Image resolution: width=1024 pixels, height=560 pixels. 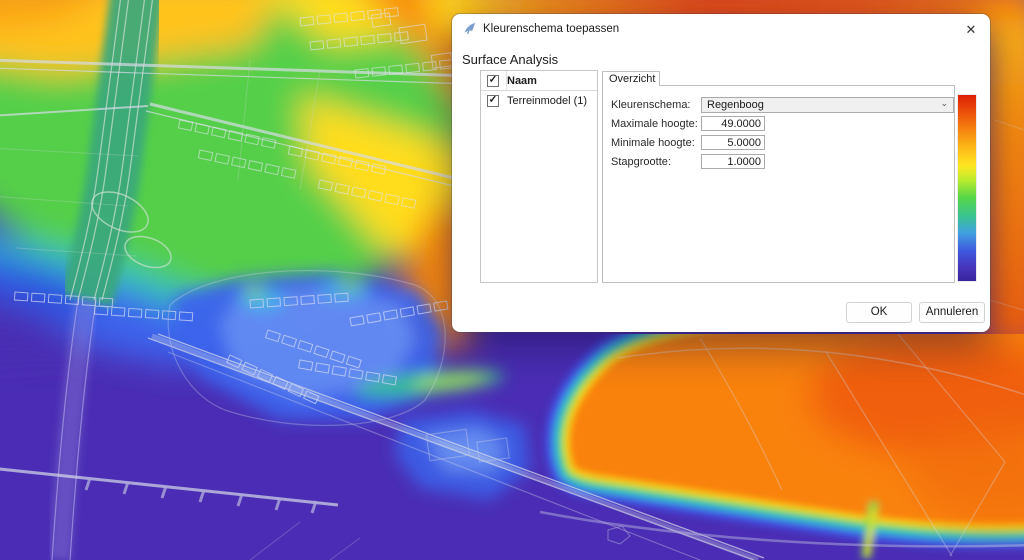 What do you see at coordinates (510, 59) in the screenshot?
I see `section-title: Surface Analysis` at bounding box center [510, 59].